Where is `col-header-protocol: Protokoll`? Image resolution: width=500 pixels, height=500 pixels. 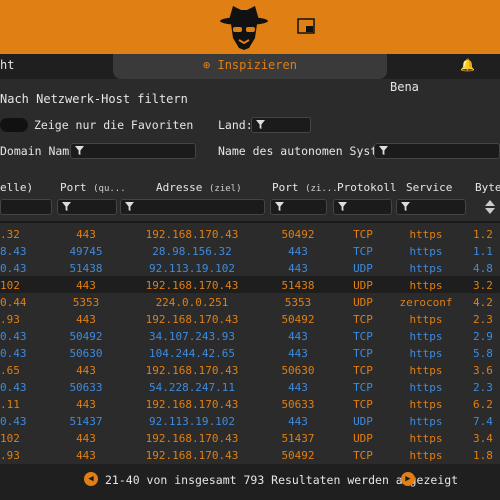
col-header-protocol: Protokoll is located at coordinates (367, 187).